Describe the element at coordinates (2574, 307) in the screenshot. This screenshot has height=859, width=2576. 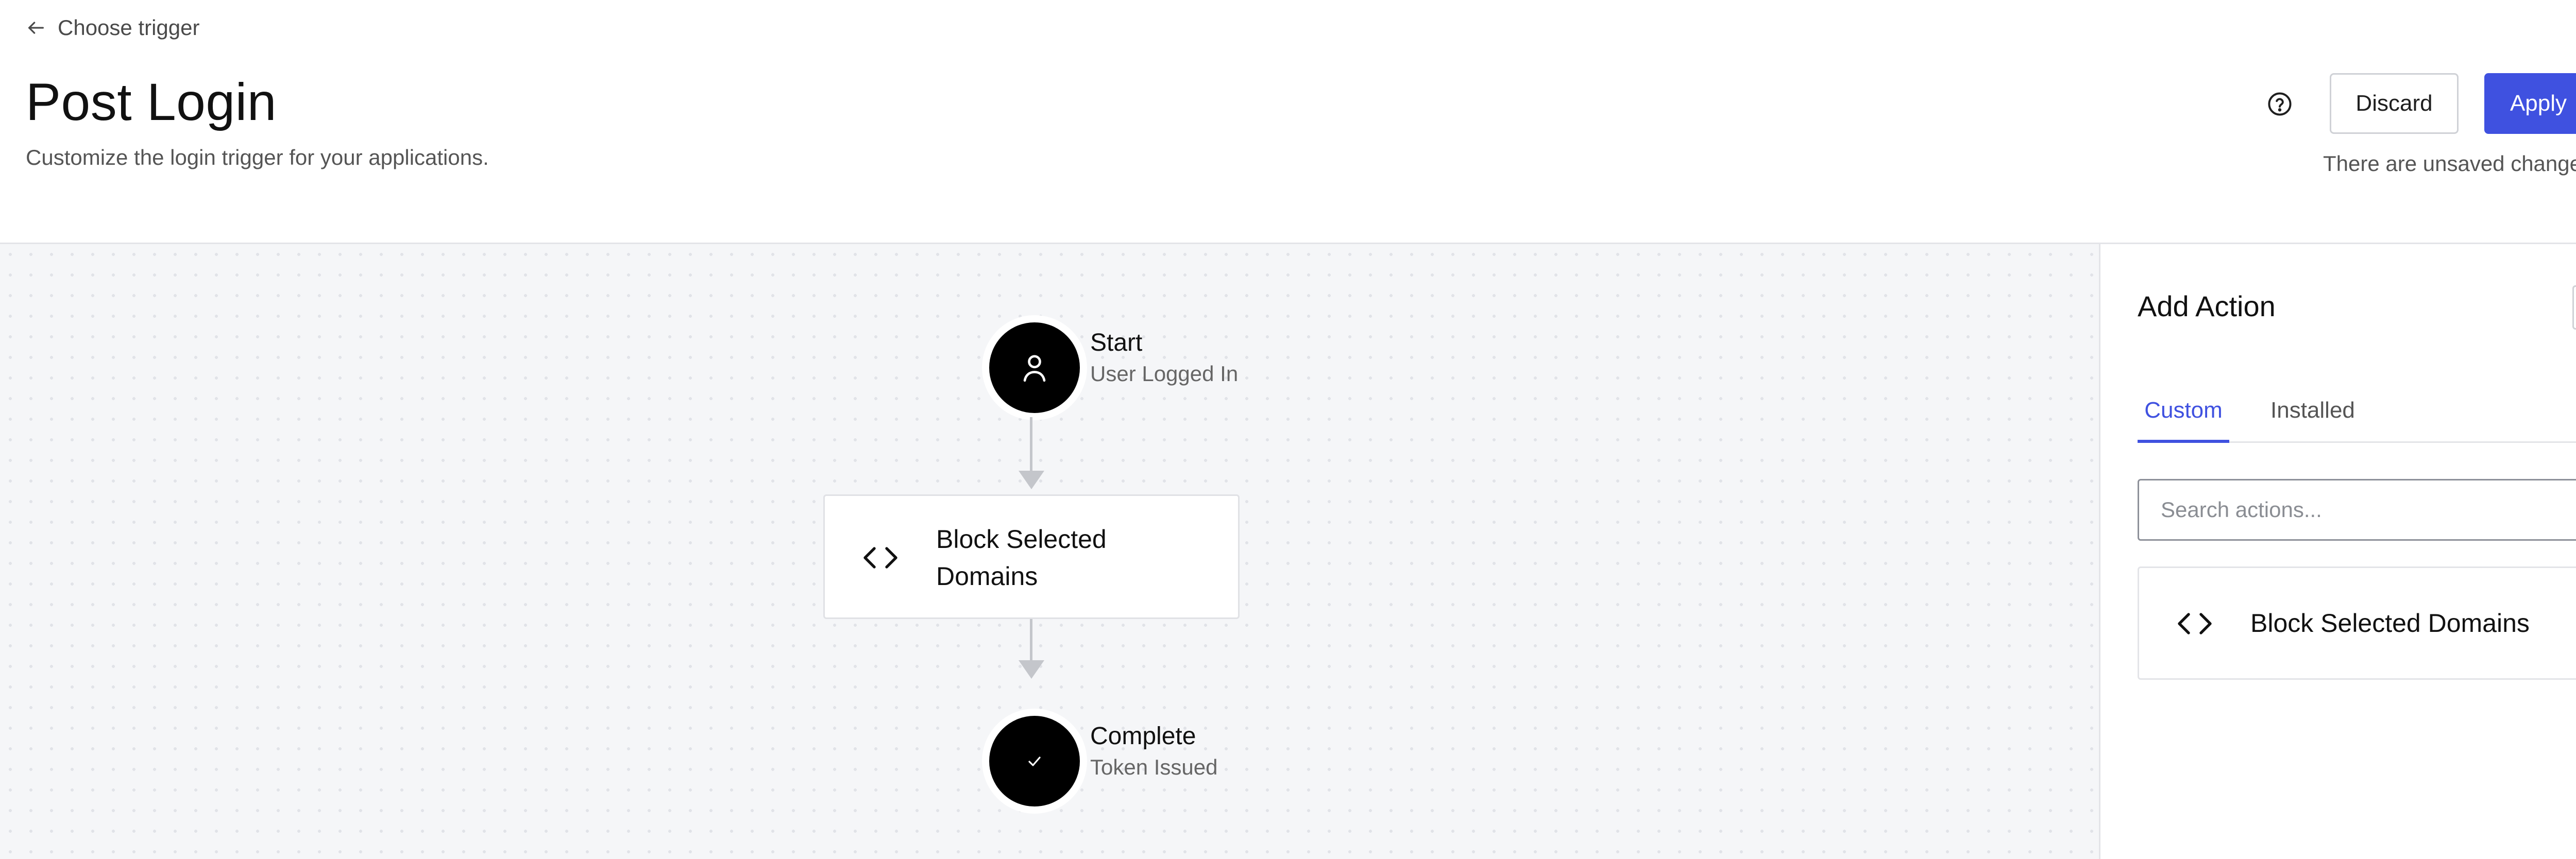
I see `add-action-button` at that location.